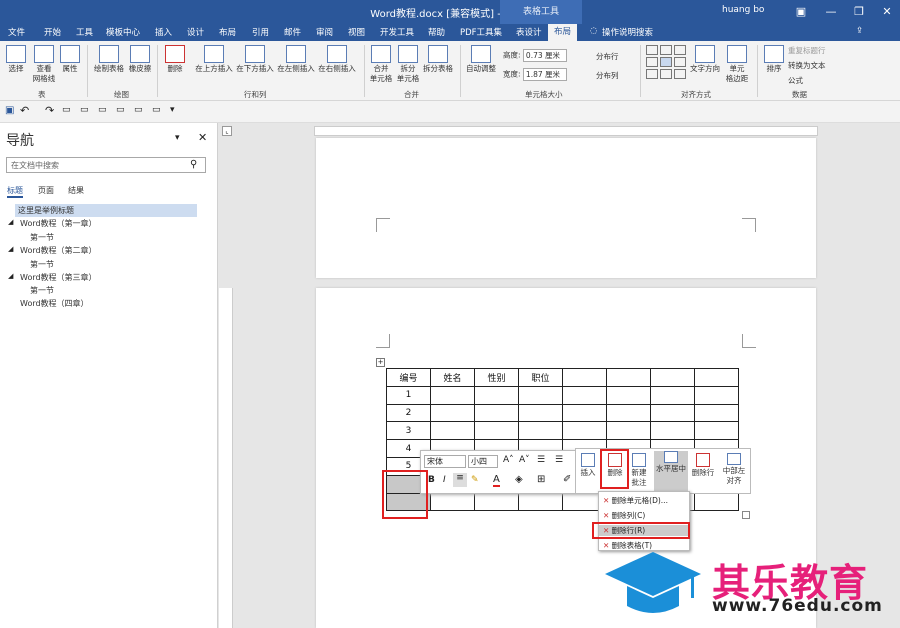 This screenshot has height=628, width=900. Describe the element at coordinates (859, 12) in the screenshot. I see `restore-button: ❐` at that location.